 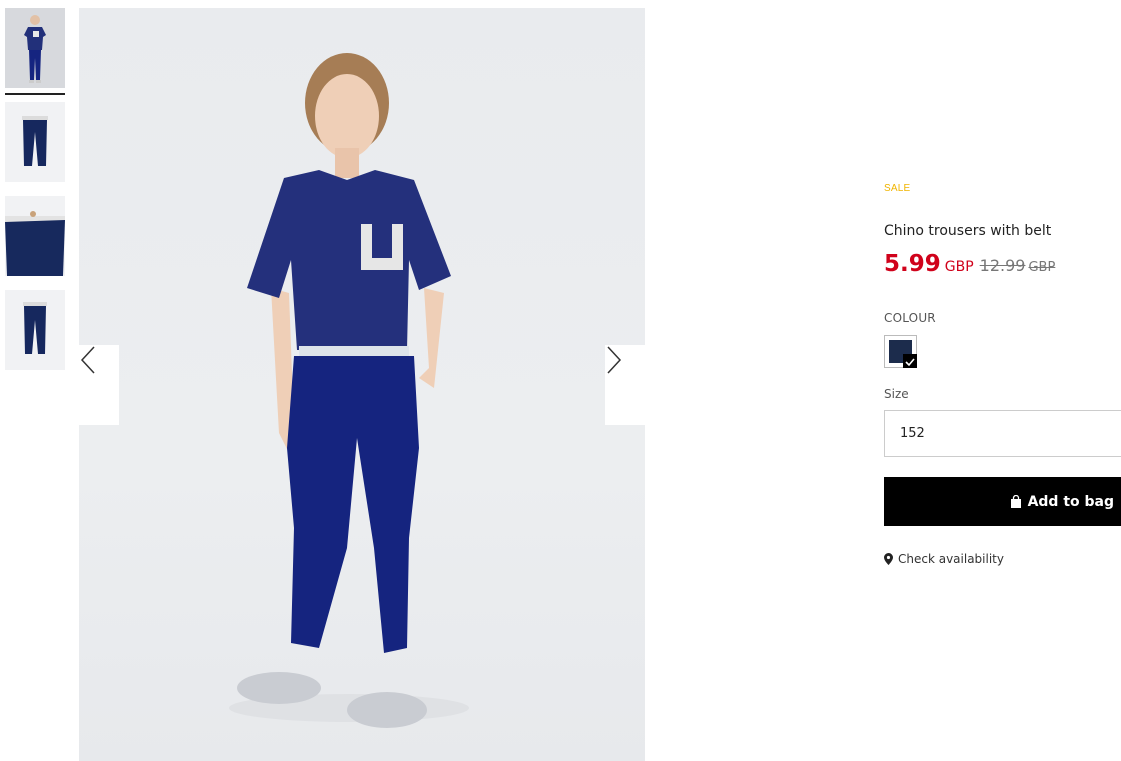 I want to click on price-row: 5.99 GBP 12.99 GBP, so click(x=969, y=264).